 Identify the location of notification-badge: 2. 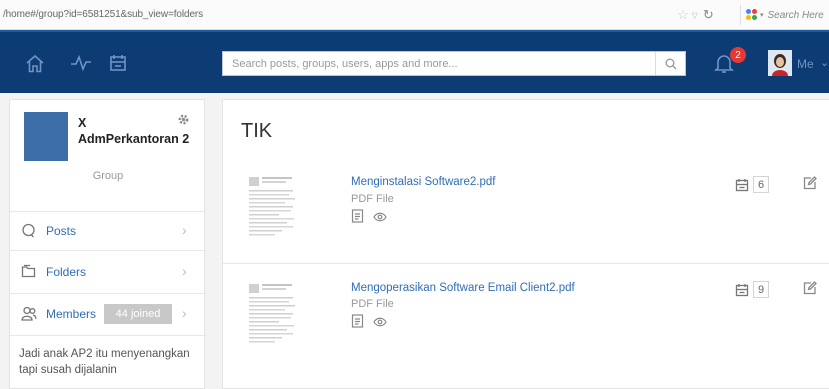
(738, 55).